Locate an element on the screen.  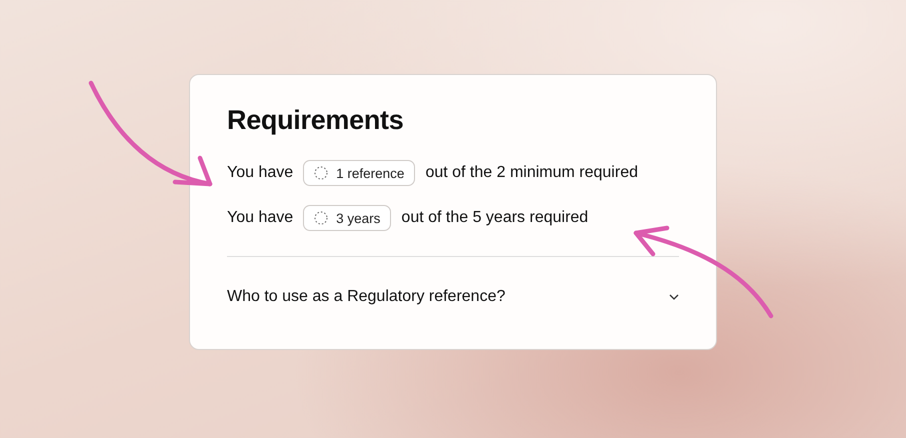
chevron-down-icon is located at coordinates (674, 297).